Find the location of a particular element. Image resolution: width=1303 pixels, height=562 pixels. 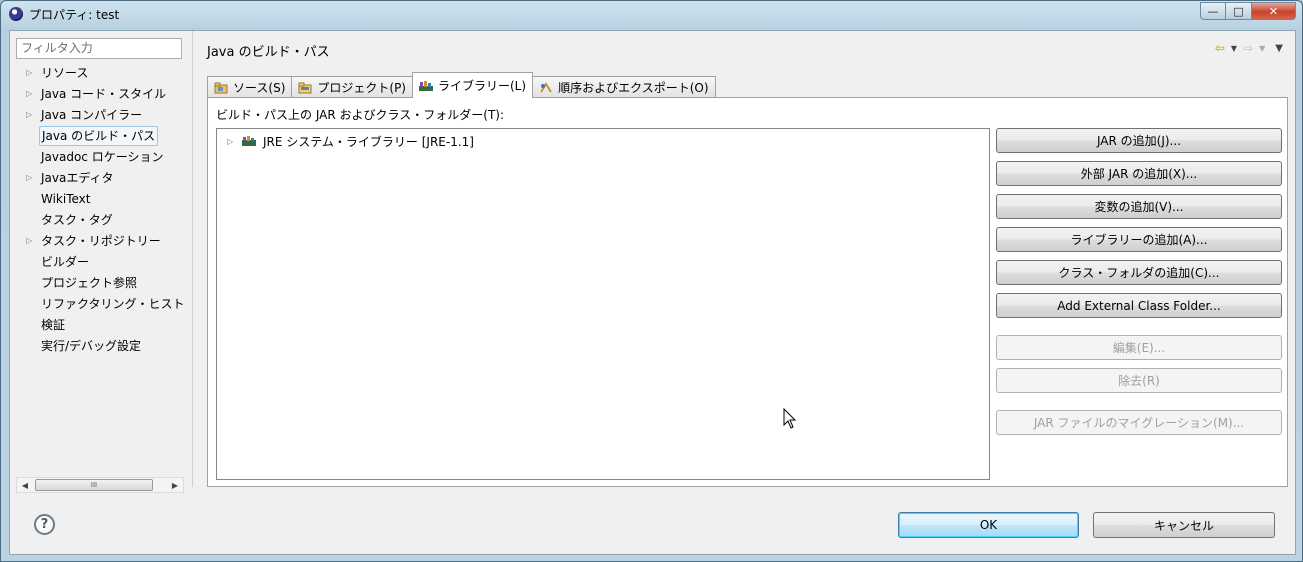

project-folder-icon is located at coordinates (305, 88).